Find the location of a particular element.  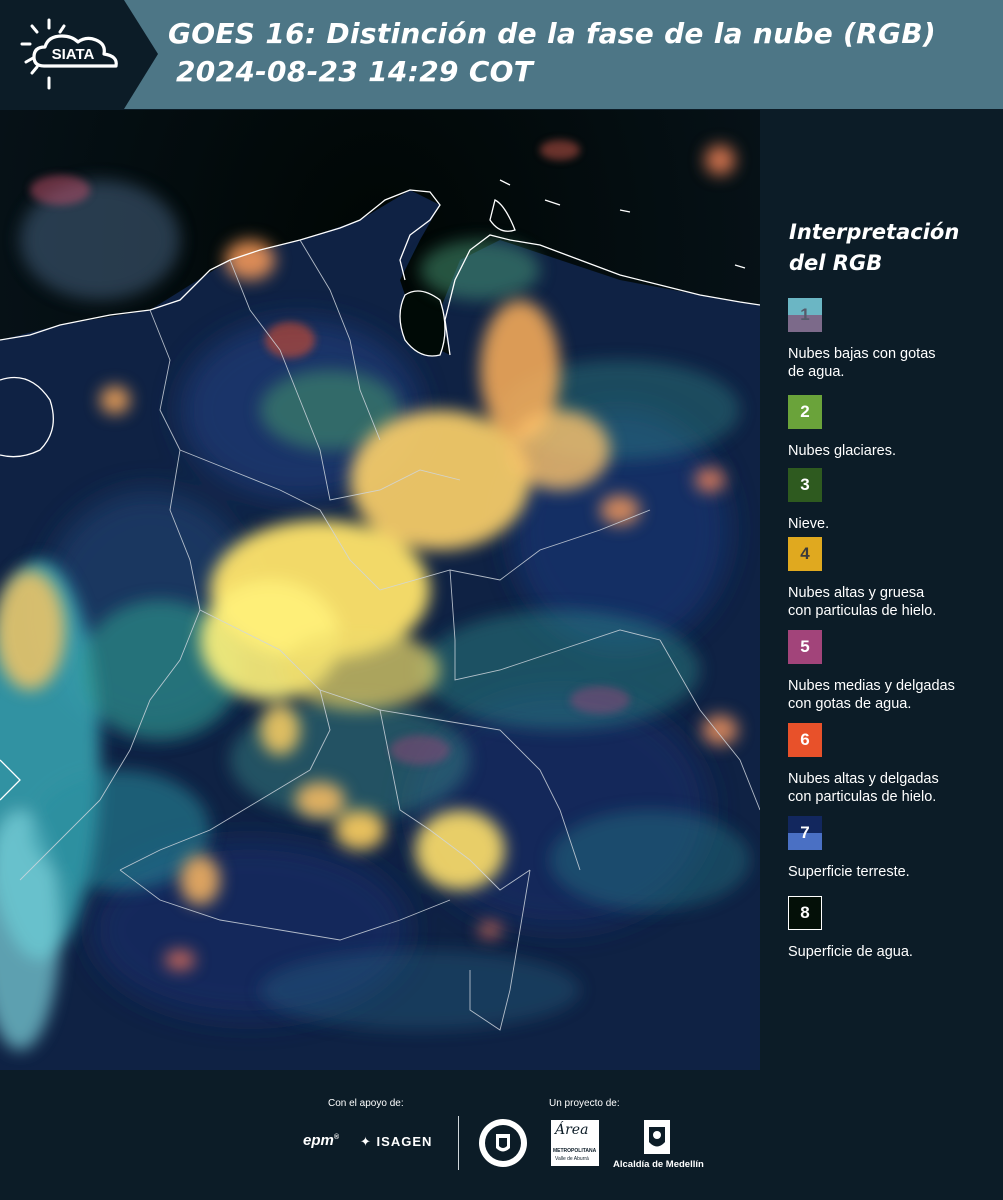

legend-item-1: 1 Nubes bajas con gotas de agua. is located at coordinates (893, 339).